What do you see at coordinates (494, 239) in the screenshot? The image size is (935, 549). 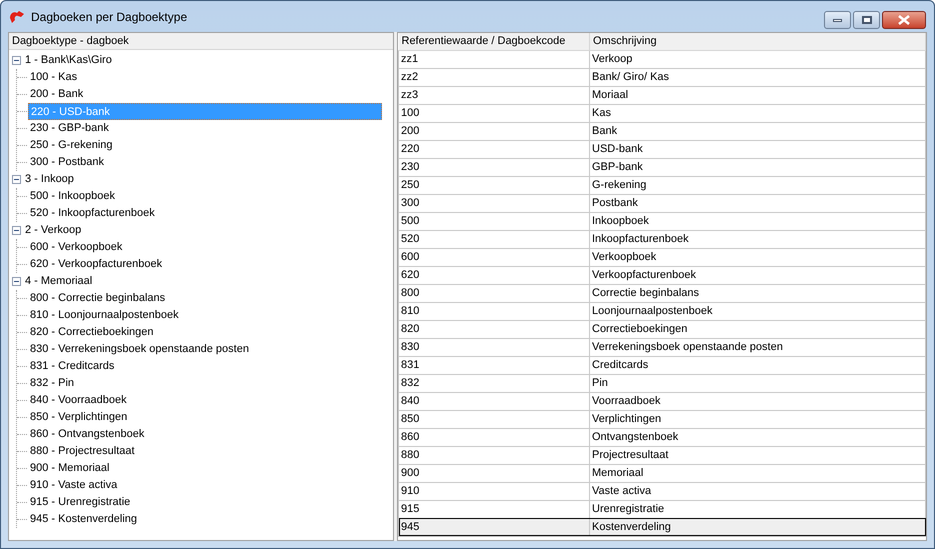 I see `table-cell: 520` at bounding box center [494, 239].